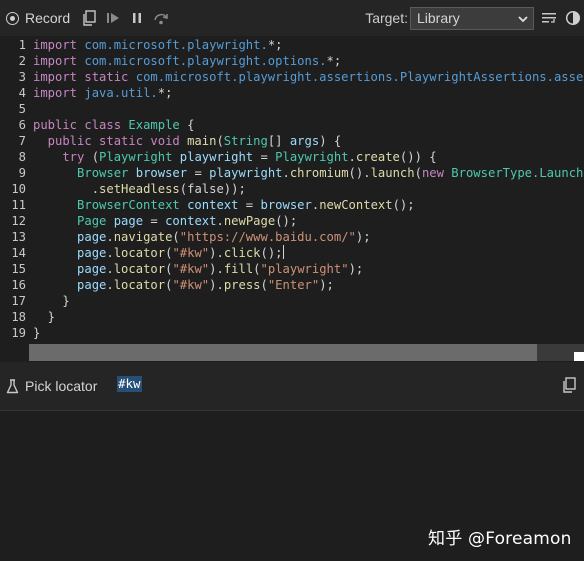 The width and height of the screenshot is (584, 561). Describe the element at coordinates (304, 269) in the screenshot. I see `code-token: "playwright"` at that location.